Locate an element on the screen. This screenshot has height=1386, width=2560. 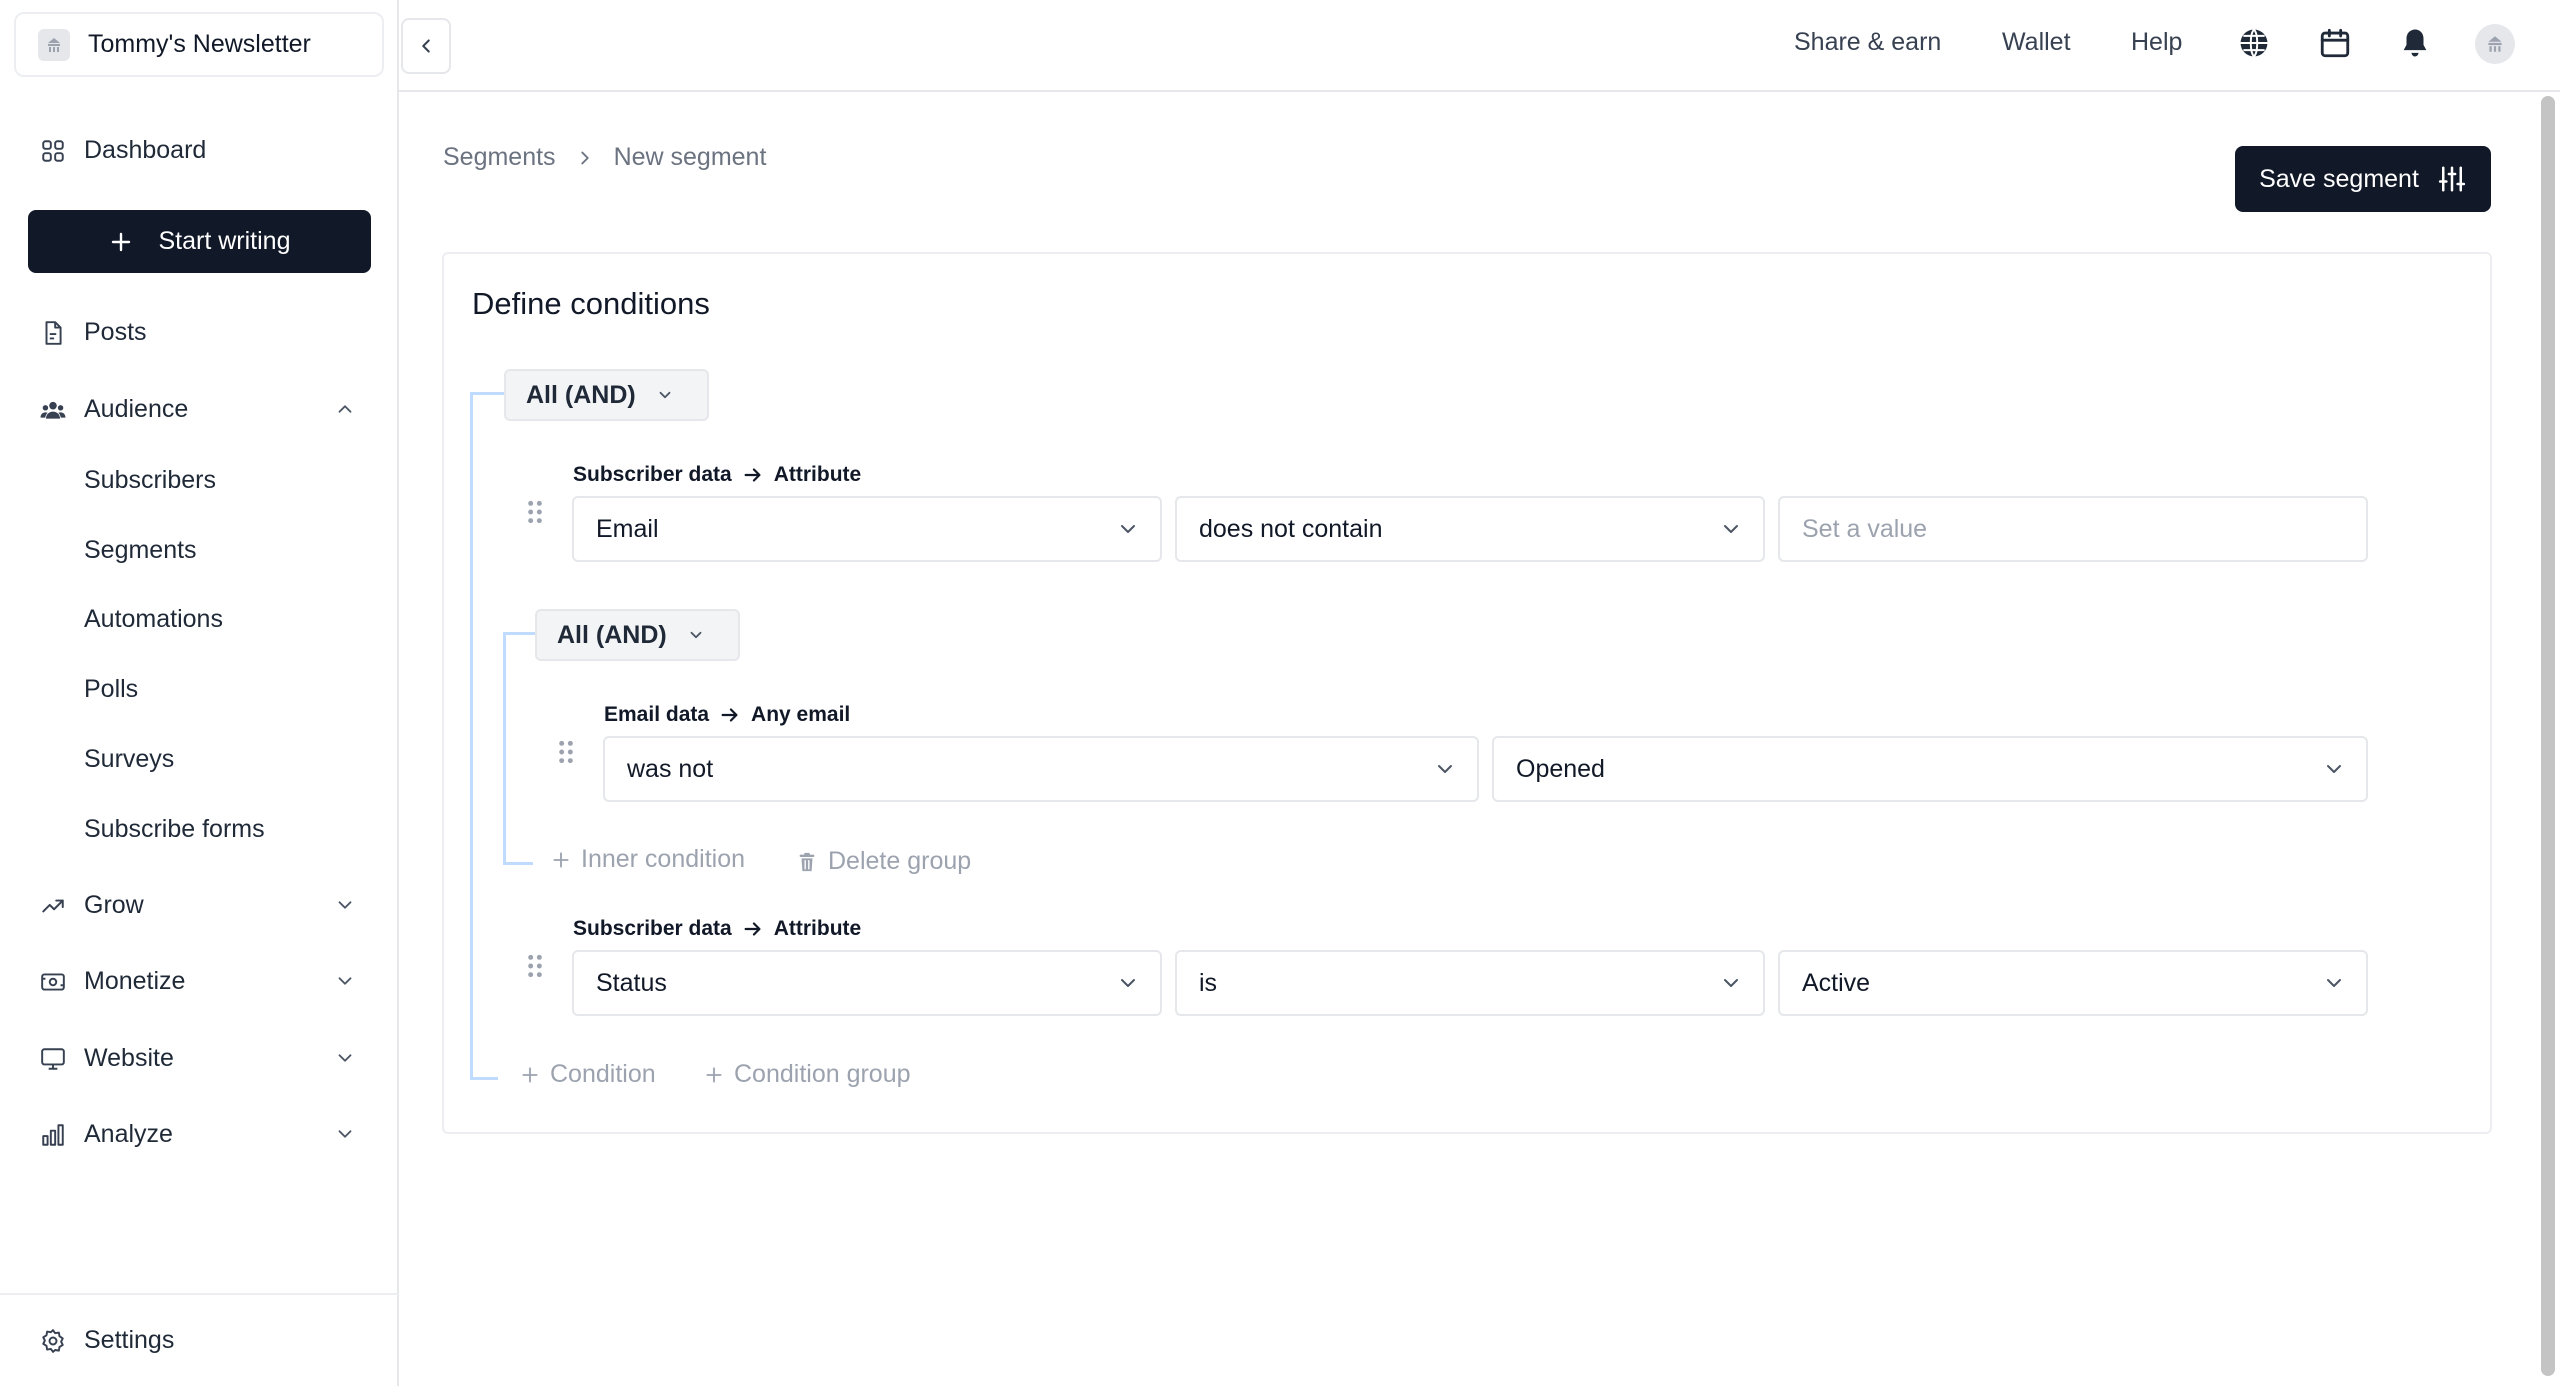
add-condition-label: Condition is located at coordinates (603, 1074).